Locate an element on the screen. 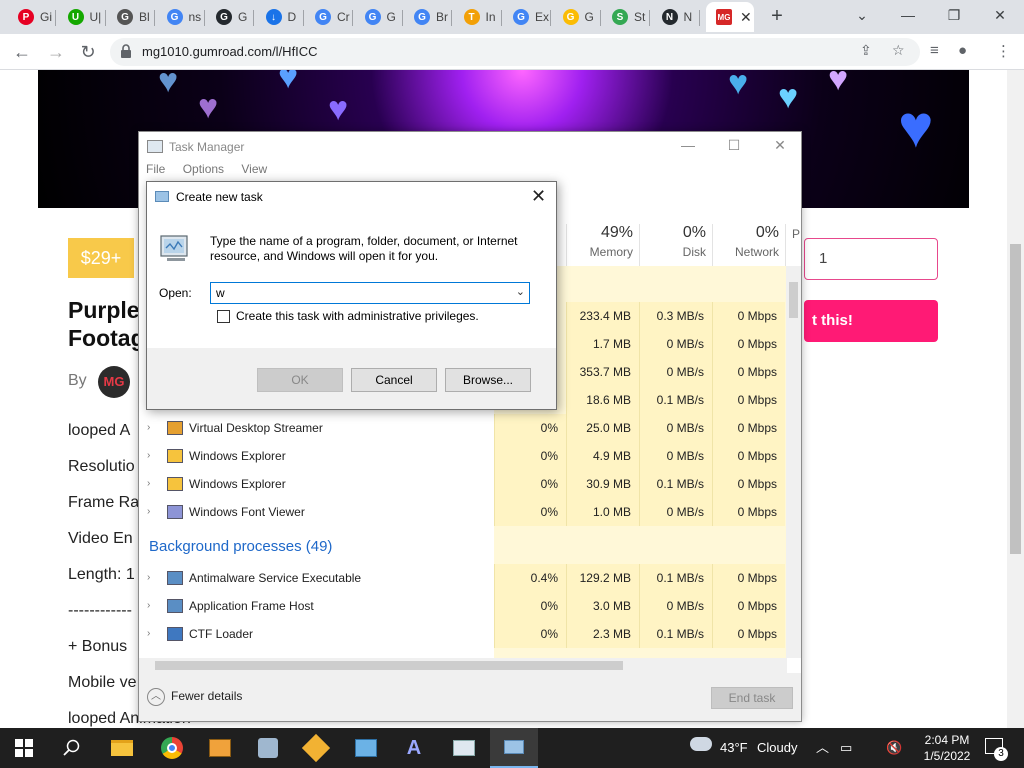  browser-tab: G Bl is located at coordinates (131, 17).